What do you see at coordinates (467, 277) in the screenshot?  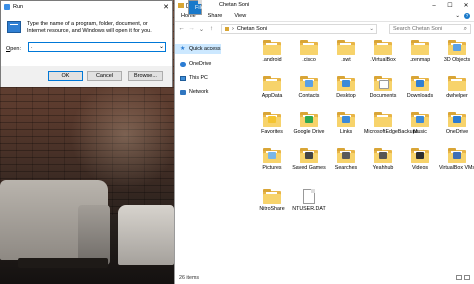 I see `large-icons-view-icon` at bounding box center [467, 277].